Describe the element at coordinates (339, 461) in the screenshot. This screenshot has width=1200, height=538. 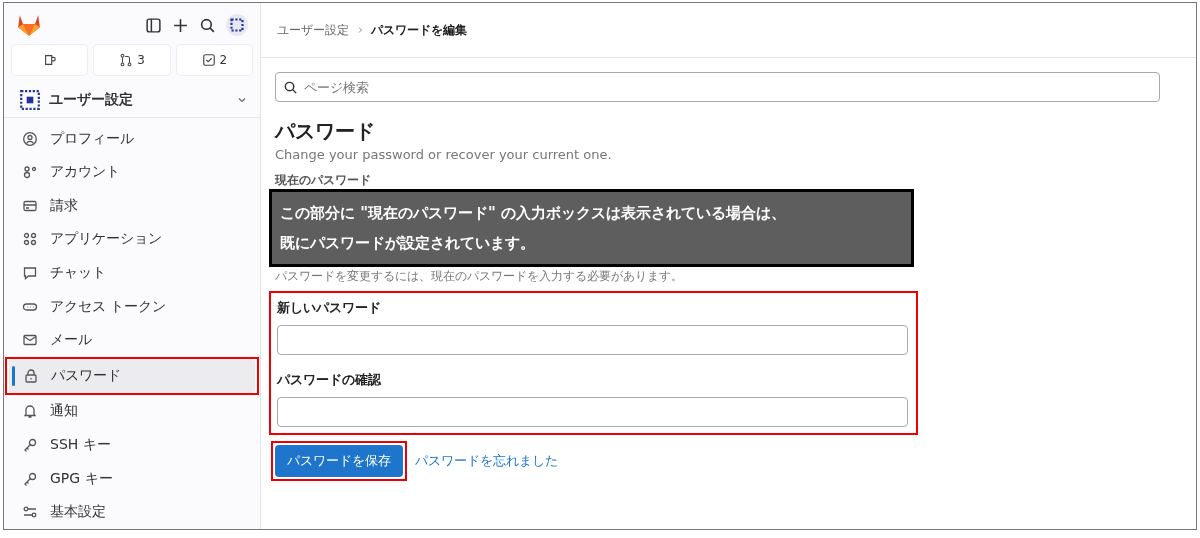
I see `save-password-button: パスワードを保存` at that location.